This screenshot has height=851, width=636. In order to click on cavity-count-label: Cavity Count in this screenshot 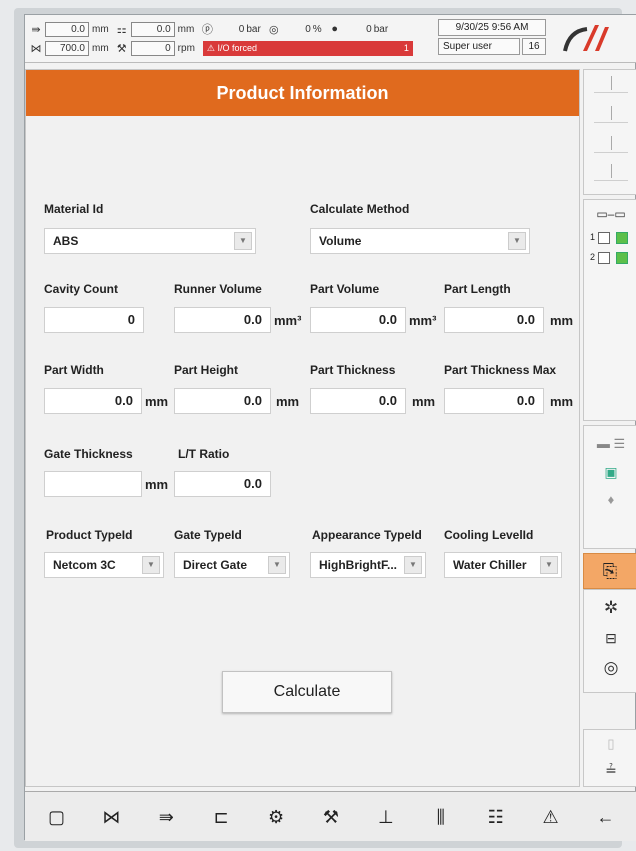, I will do `click(81, 289)`.